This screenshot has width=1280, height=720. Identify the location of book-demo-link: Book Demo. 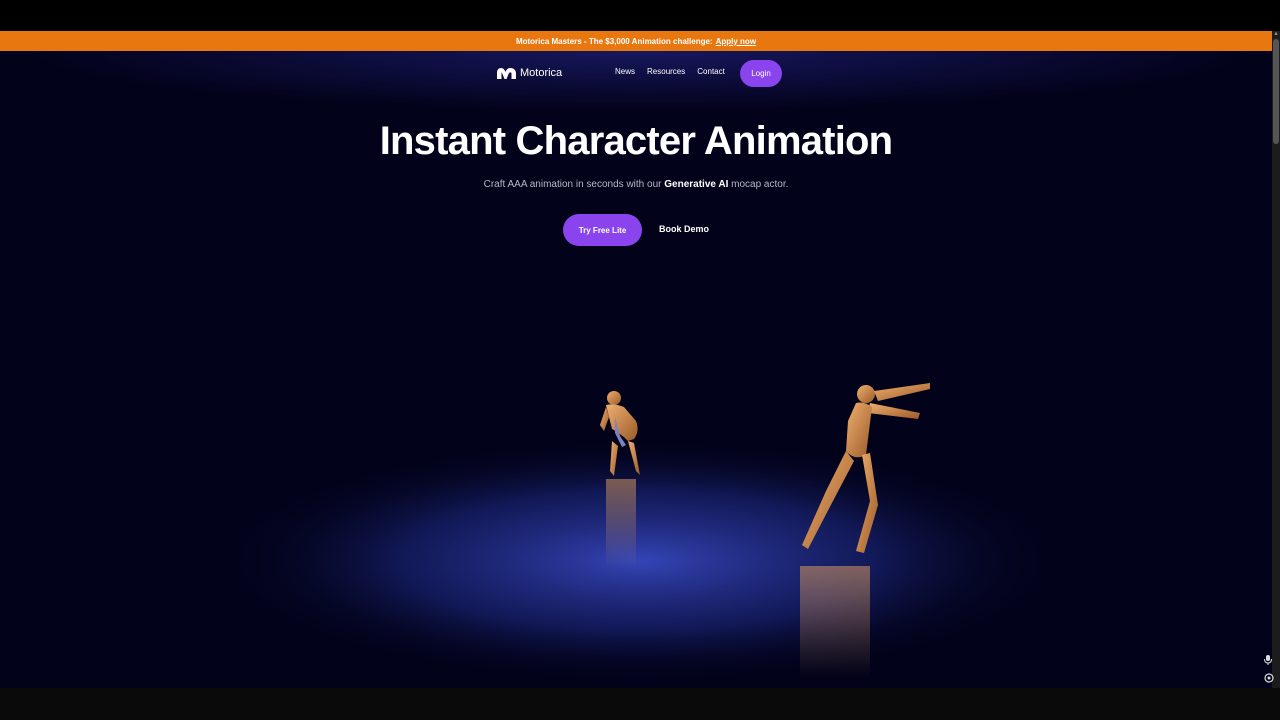
(684, 229).